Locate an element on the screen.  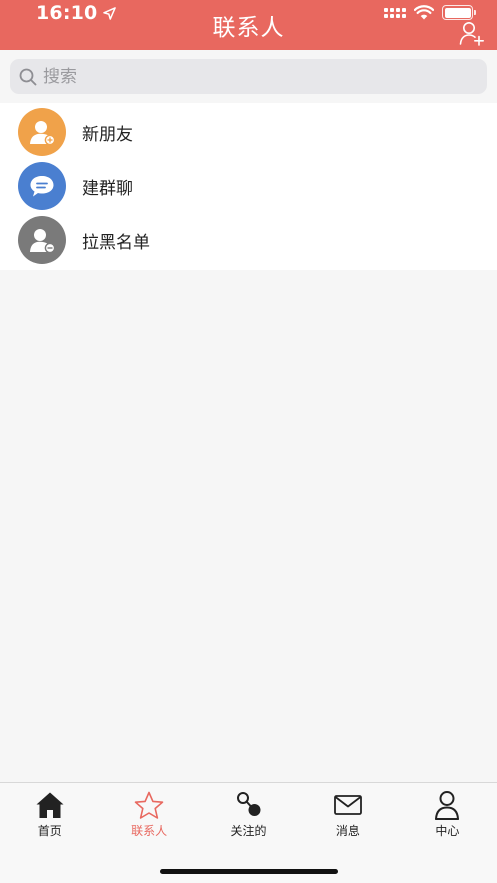
page-title: 联系人 is located at coordinates (248, 28).